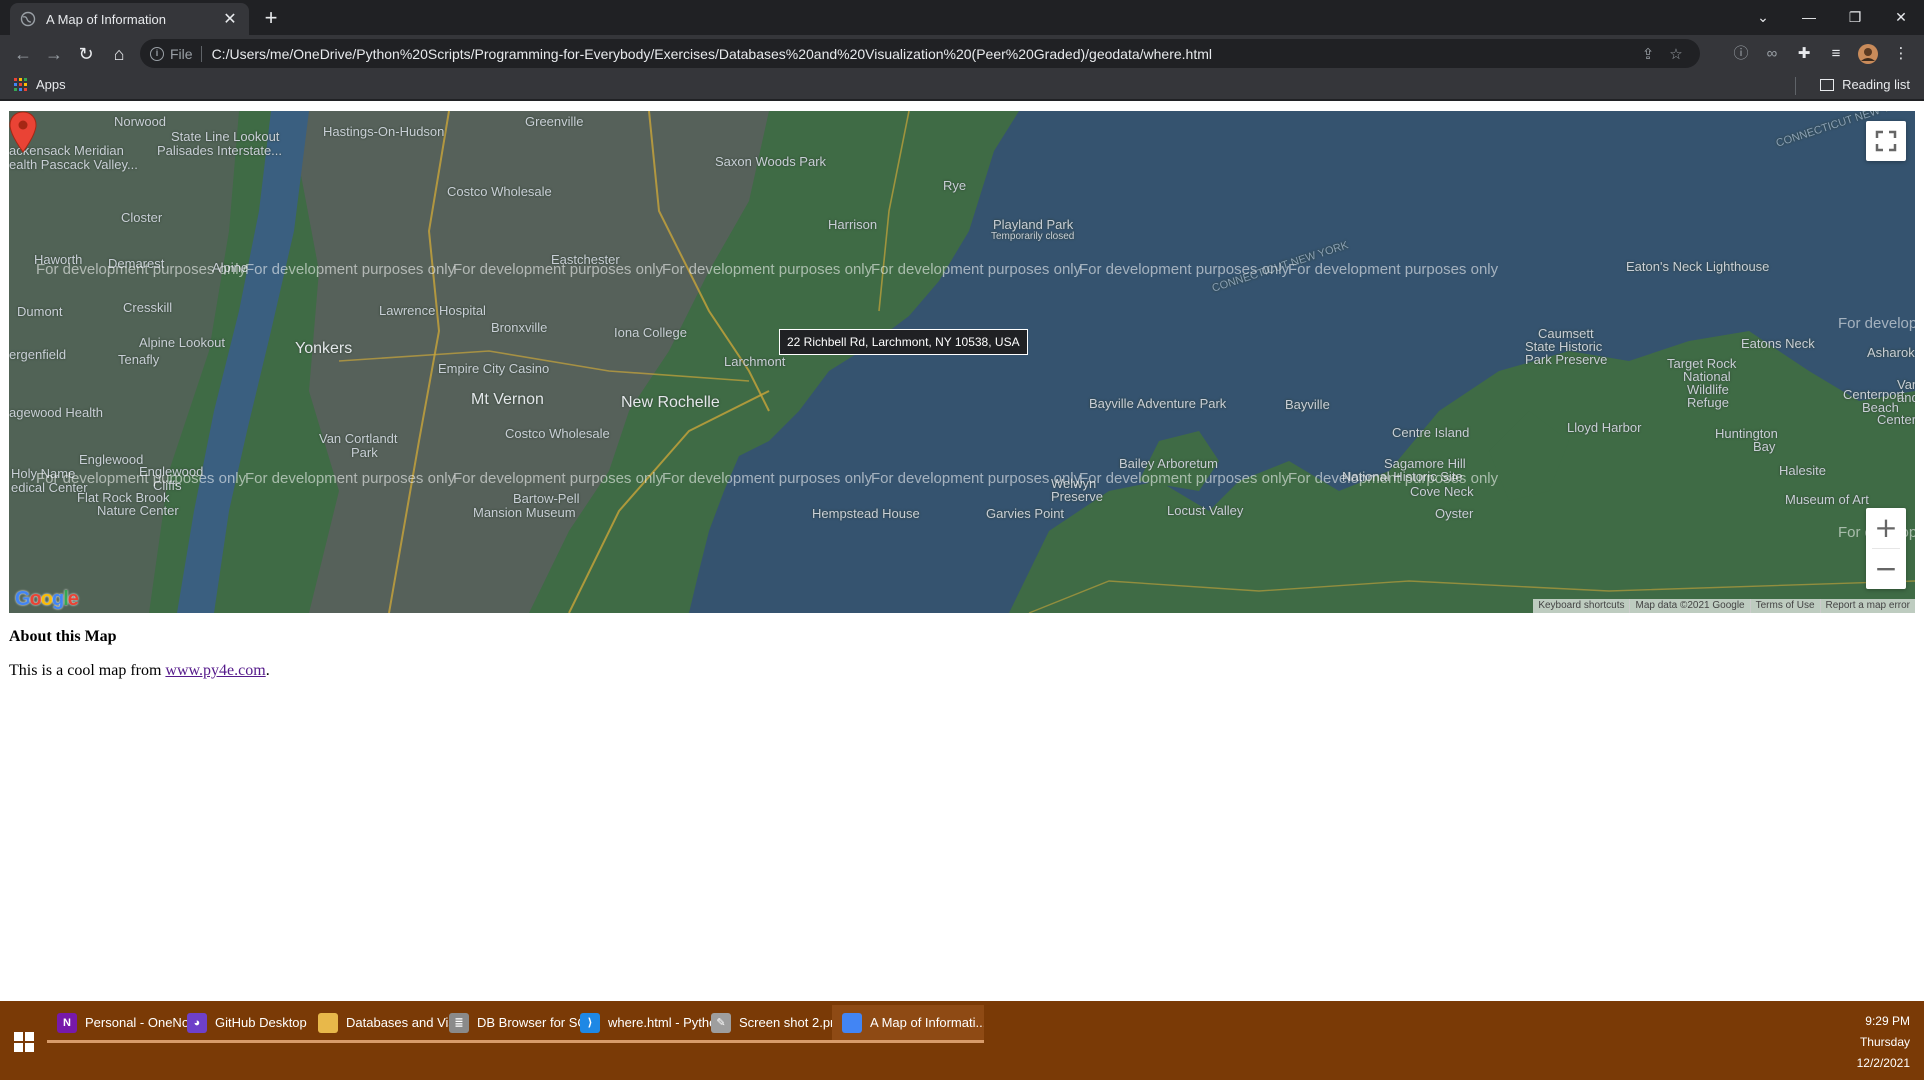 Image resolution: width=1924 pixels, height=1080 pixels. What do you see at coordinates (271, 19) in the screenshot?
I see `new-tab-button: +` at bounding box center [271, 19].